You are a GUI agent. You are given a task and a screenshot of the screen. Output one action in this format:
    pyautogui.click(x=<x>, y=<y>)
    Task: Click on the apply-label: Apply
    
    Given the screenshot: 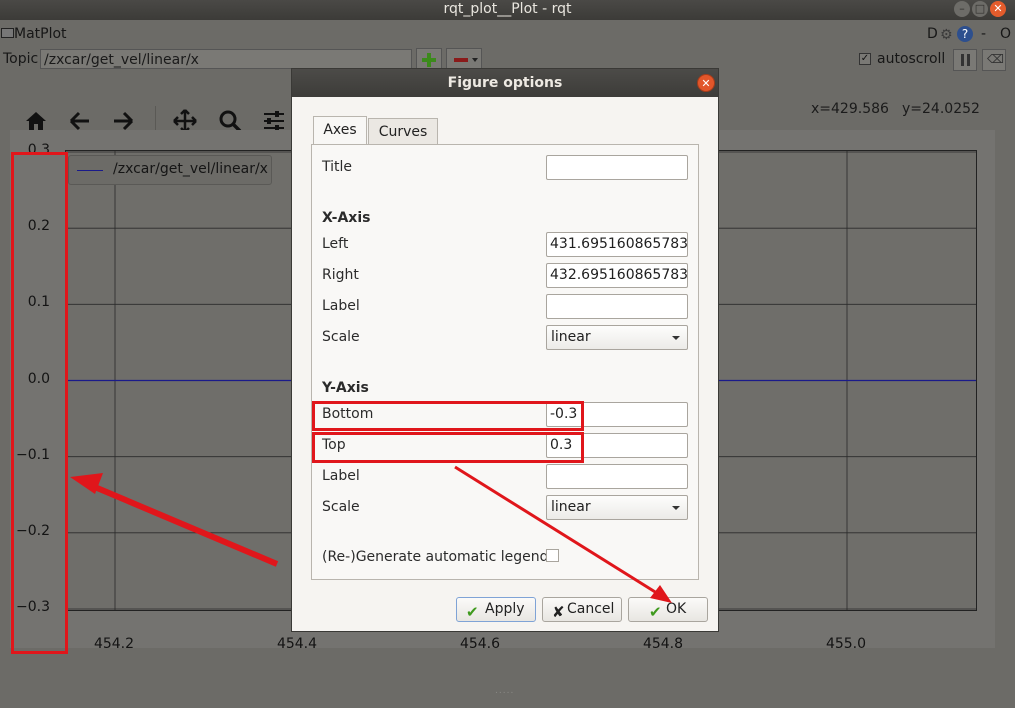 What is the action you would take?
    pyautogui.click(x=505, y=609)
    